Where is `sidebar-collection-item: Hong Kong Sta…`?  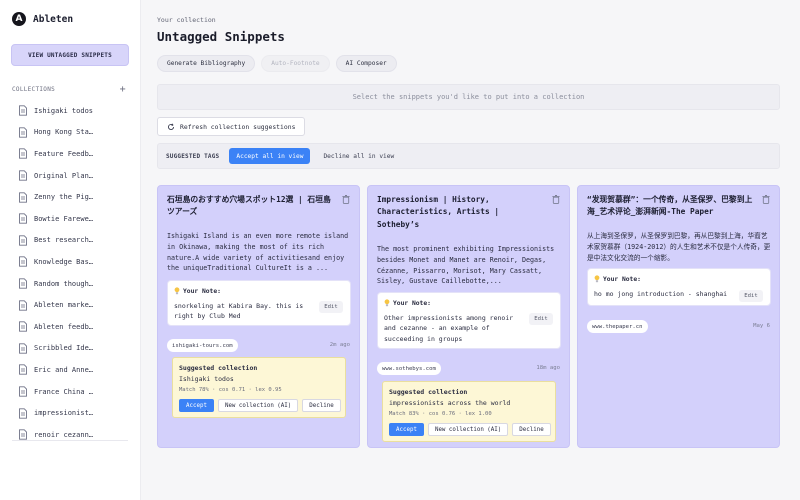
sidebar-collection-item: Hong Kong Sta… is located at coordinates (70, 133).